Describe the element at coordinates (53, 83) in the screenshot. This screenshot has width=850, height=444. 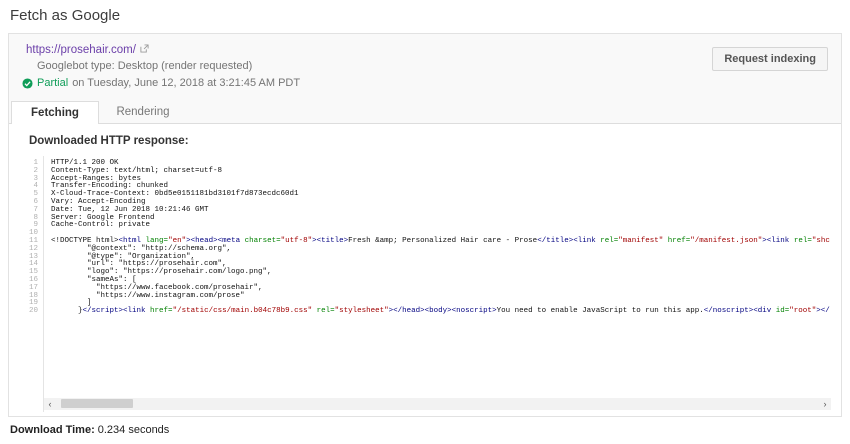
I see `status-partial-label: Partial` at that location.